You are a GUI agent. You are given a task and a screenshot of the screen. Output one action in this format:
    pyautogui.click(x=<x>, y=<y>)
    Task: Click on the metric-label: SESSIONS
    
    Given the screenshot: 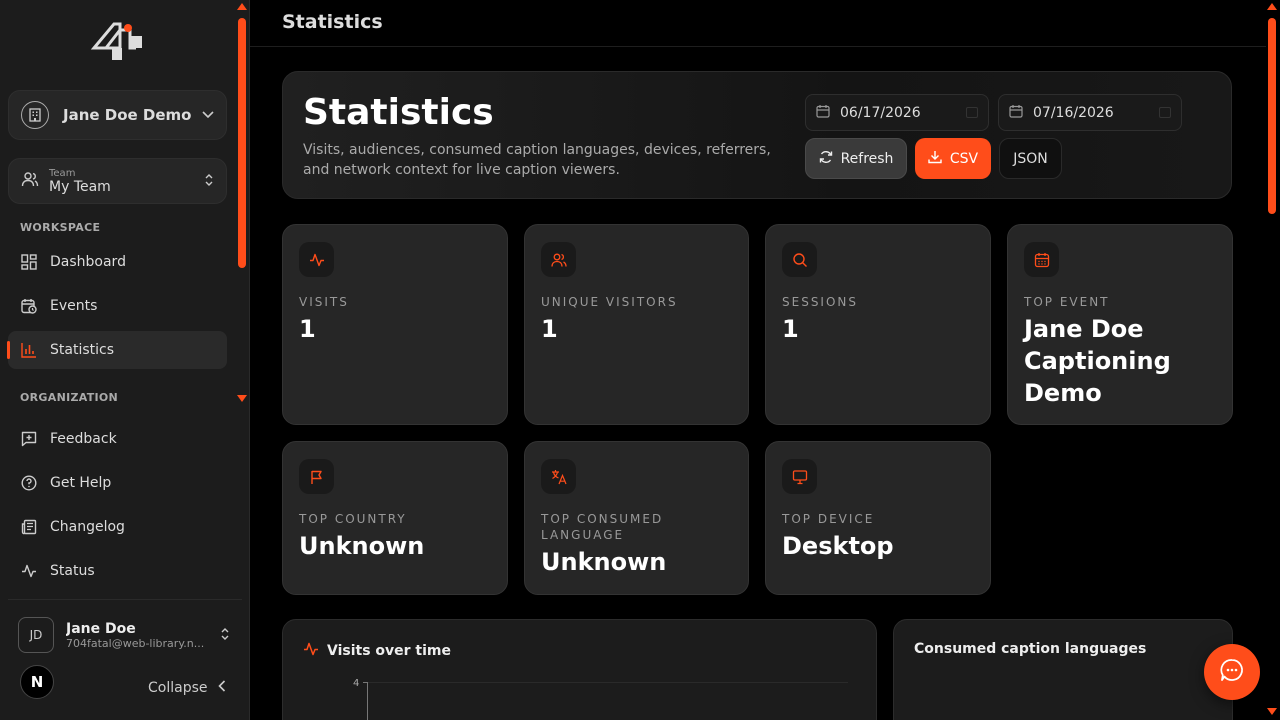 What is the action you would take?
    pyautogui.click(x=820, y=302)
    